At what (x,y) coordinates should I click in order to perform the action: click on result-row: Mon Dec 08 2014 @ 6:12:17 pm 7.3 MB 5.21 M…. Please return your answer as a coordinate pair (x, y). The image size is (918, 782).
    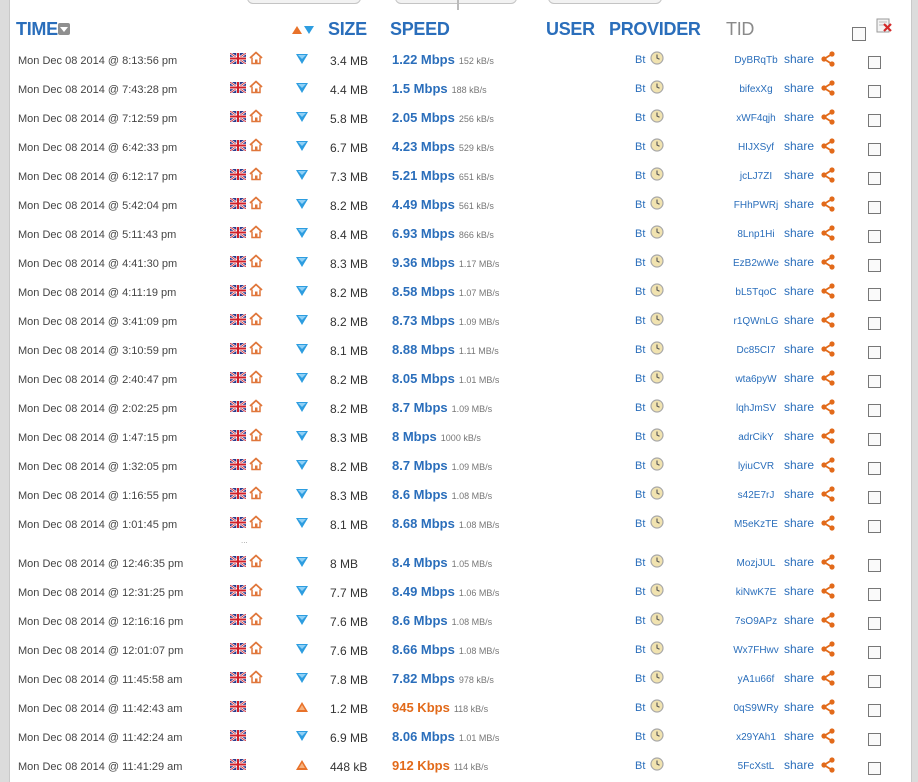
    Looking at the image, I should click on (460, 177).